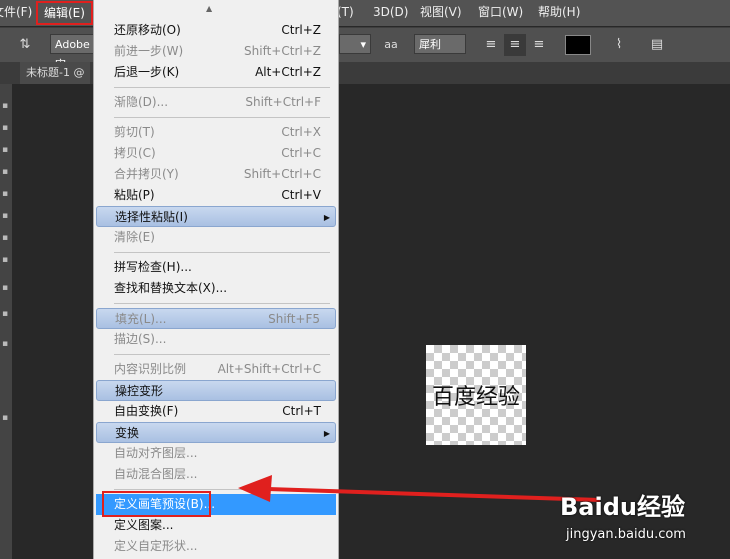  Describe the element at coordinates (657, 45) in the screenshot. I see `panels-toggle-icon: ▤` at that location.